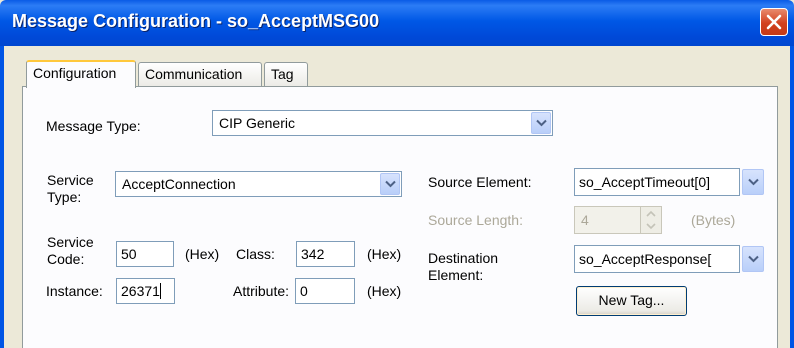 The width and height of the screenshot is (794, 348). What do you see at coordinates (257, 123) in the screenshot?
I see `message-type-value: CIP Generic` at bounding box center [257, 123].